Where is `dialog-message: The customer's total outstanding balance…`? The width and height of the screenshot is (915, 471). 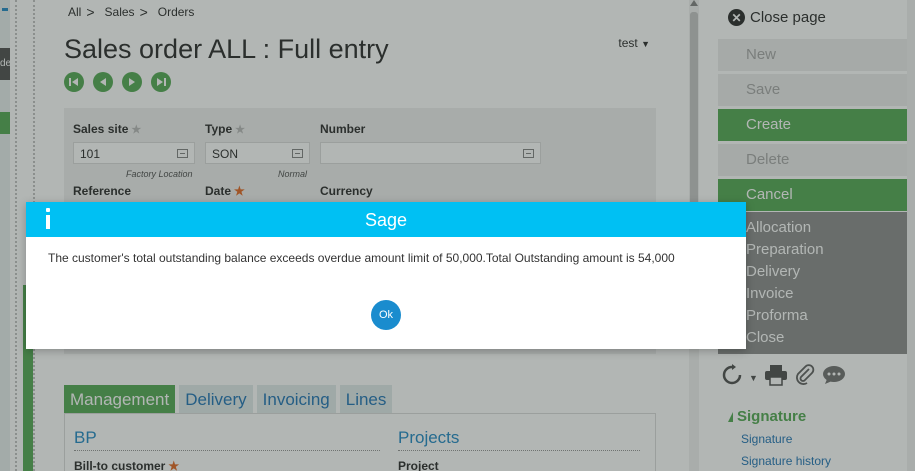
dialog-message: The customer's total outstanding balance… is located at coordinates (361, 258).